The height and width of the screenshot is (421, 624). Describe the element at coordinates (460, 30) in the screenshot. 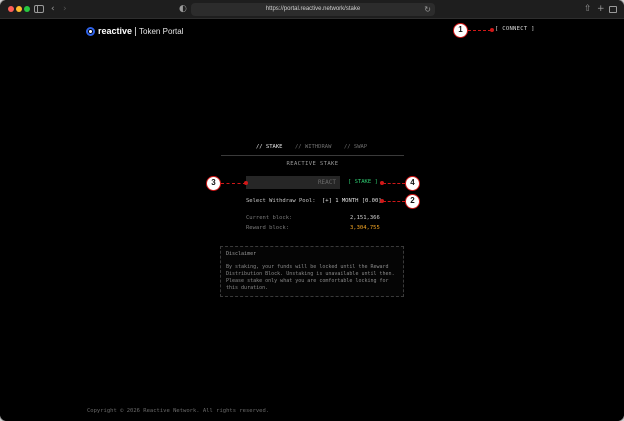

I see `annotation-marker-1: 1` at that location.